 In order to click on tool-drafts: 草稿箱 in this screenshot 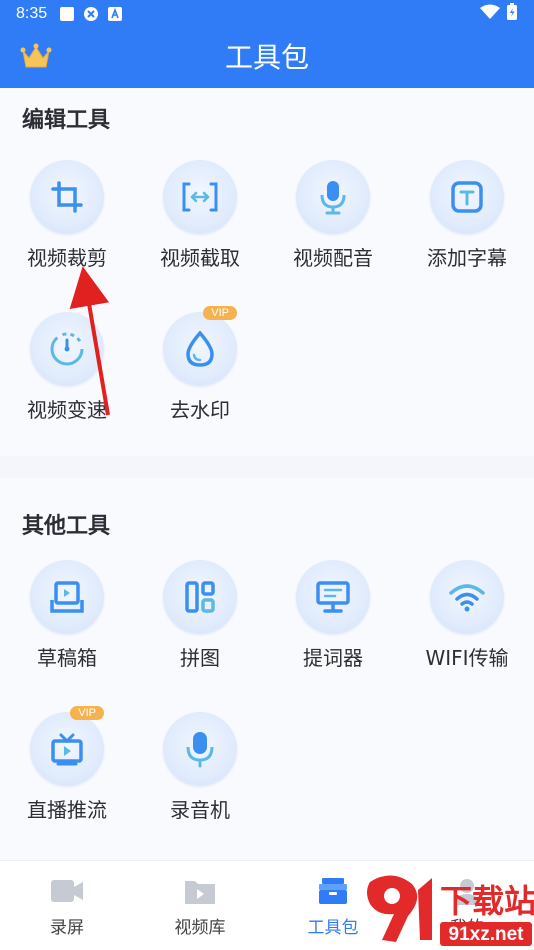, I will do `click(67, 615)`.